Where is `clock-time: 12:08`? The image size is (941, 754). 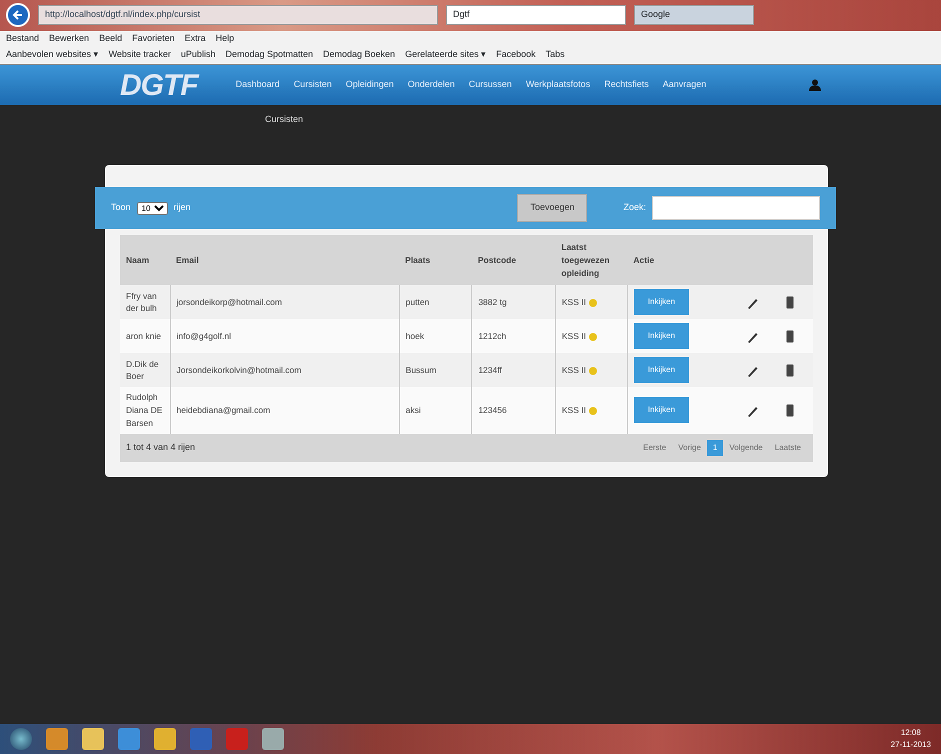
clock-time: 12:08 is located at coordinates (911, 733).